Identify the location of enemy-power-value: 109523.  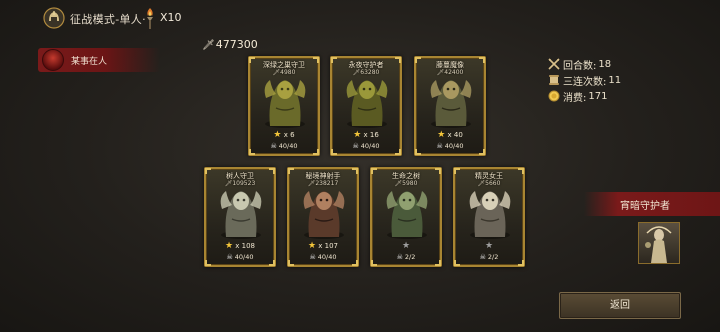
(244, 183).